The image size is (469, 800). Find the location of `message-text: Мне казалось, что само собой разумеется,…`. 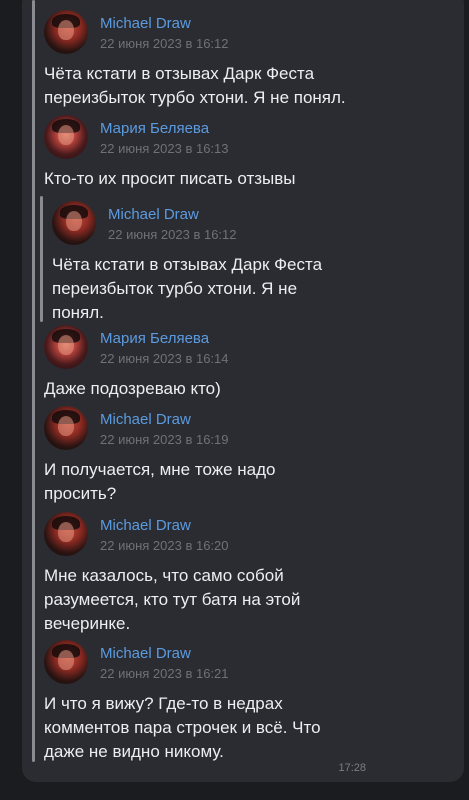

message-text: Мне казалось, что само собой разумеется,… is located at coordinates (172, 599).